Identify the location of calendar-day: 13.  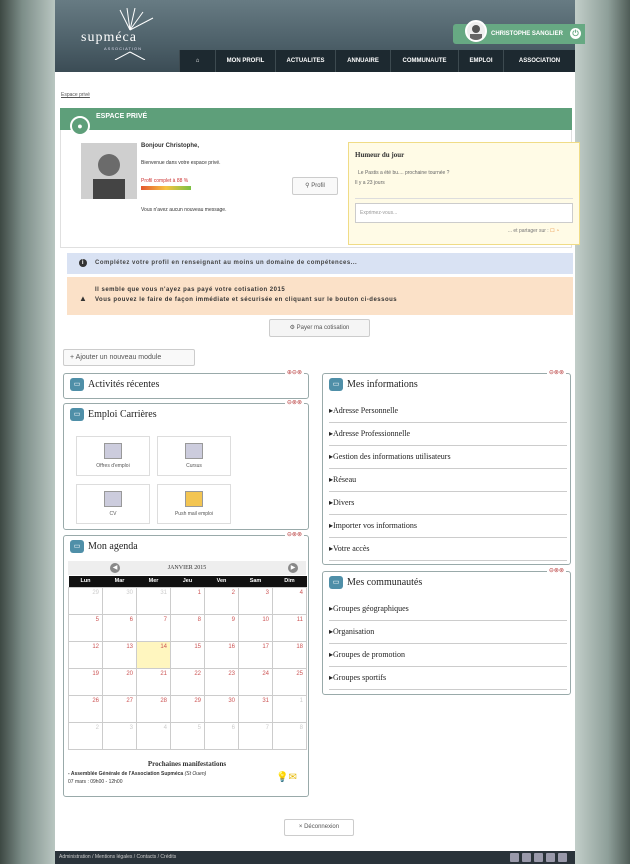
(119, 654).